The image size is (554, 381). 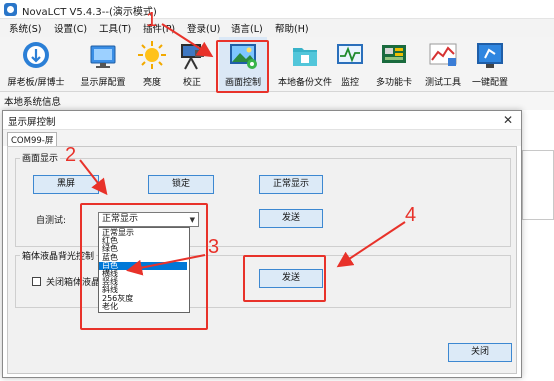 What do you see at coordinates (411, 215) in the screenshot?
I see `annotation-number-4: 4` at bounding box center [411, 215].